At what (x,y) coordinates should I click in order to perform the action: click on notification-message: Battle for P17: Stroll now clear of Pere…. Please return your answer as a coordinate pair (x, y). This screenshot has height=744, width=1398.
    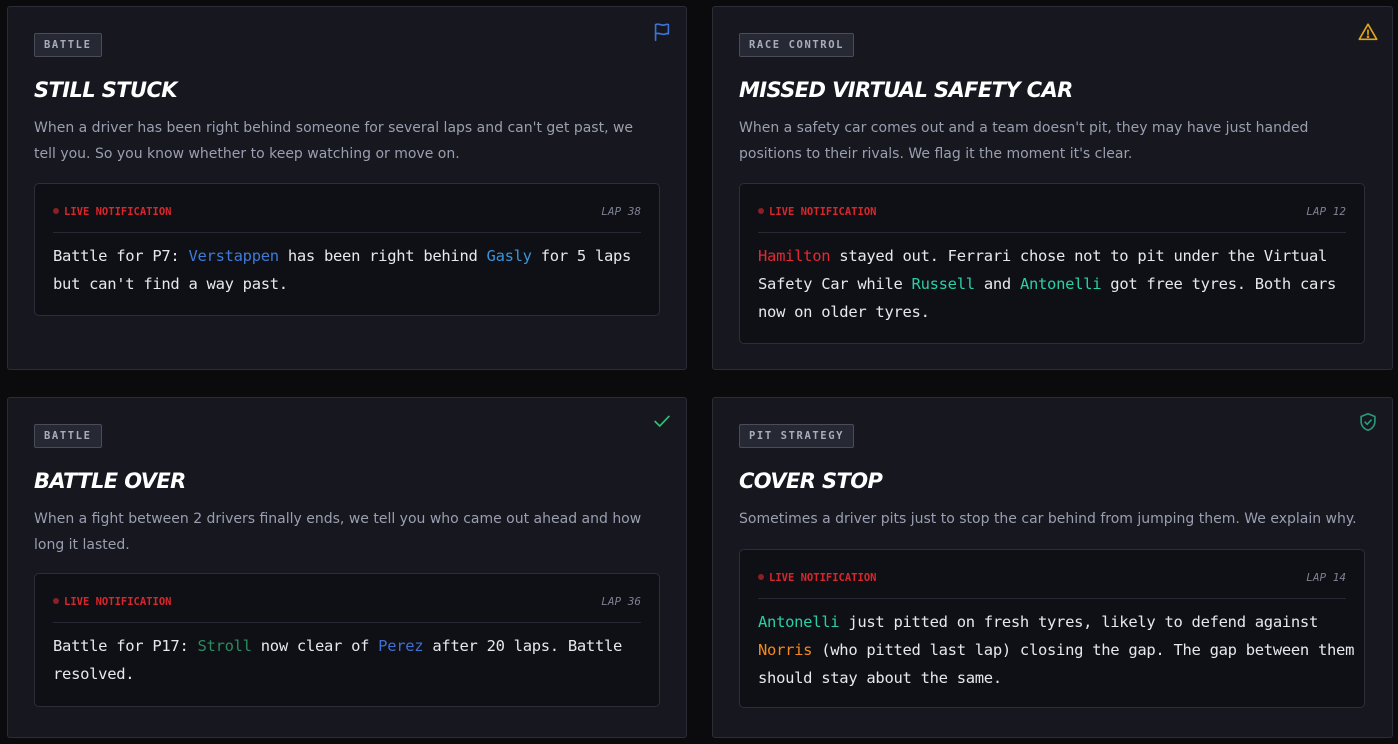
    Looking at the image, I should click on (353, 660).